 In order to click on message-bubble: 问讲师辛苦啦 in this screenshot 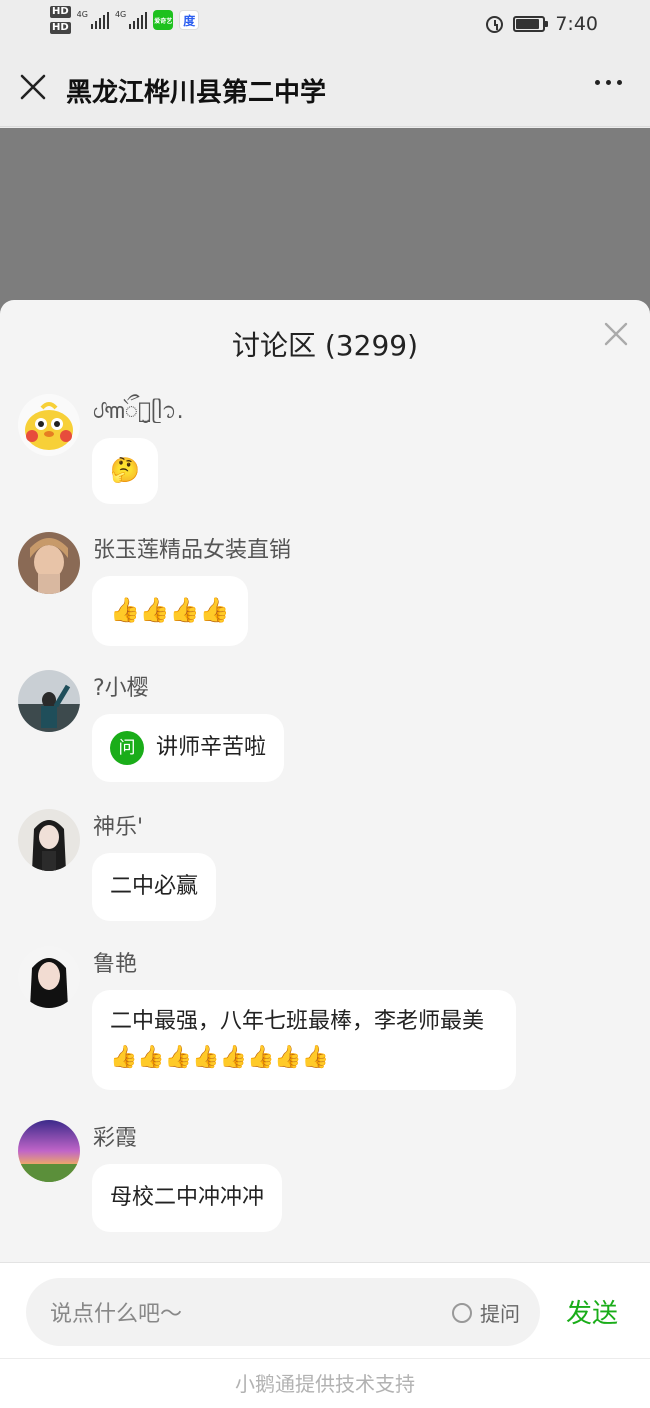, I will do `click(188, 748)`.